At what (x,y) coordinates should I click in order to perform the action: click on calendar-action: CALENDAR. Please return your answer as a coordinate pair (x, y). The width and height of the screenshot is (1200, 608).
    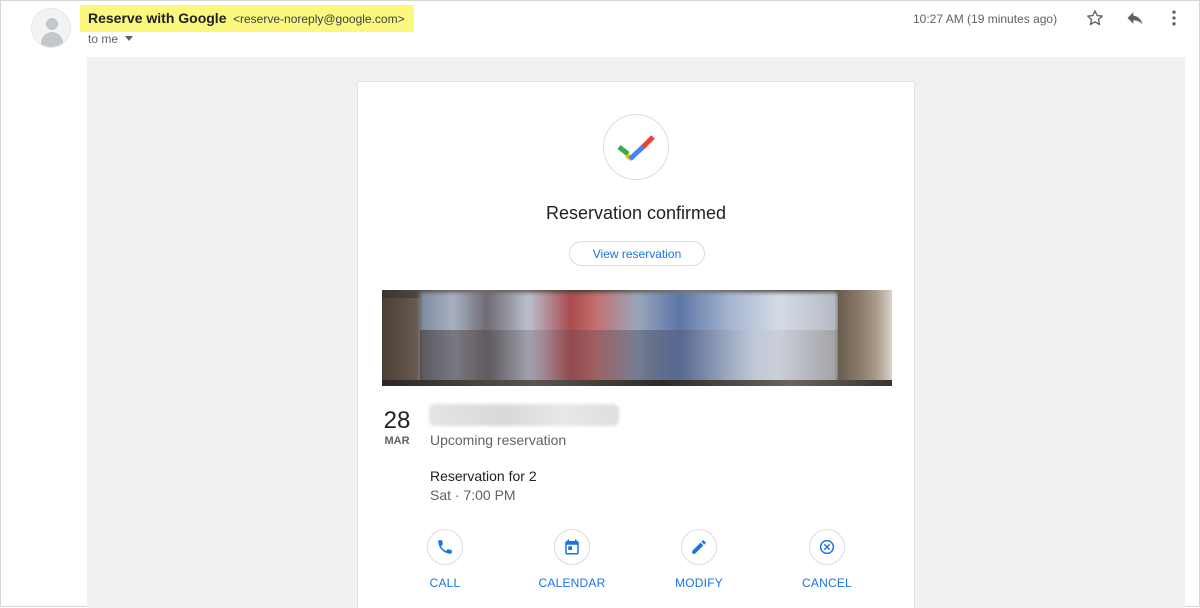
    Looking at the image, I should click on (572, 559).